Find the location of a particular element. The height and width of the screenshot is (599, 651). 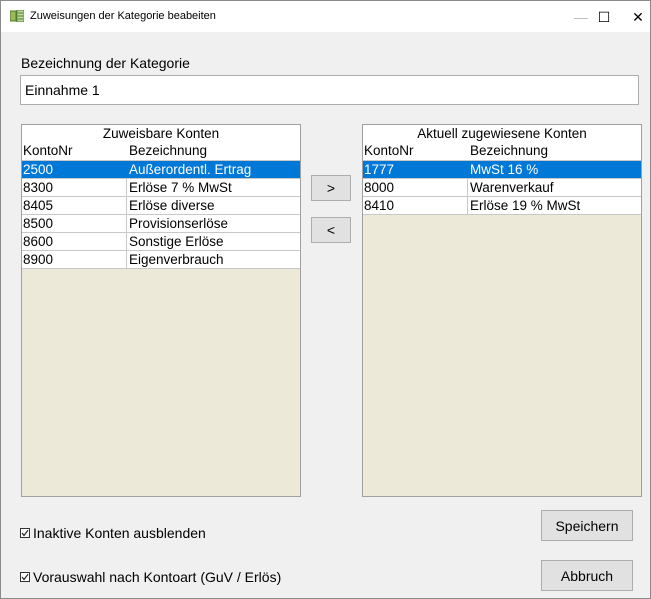

list-item: 1777 MwSt 16 % is located at coordinates (502, 169).